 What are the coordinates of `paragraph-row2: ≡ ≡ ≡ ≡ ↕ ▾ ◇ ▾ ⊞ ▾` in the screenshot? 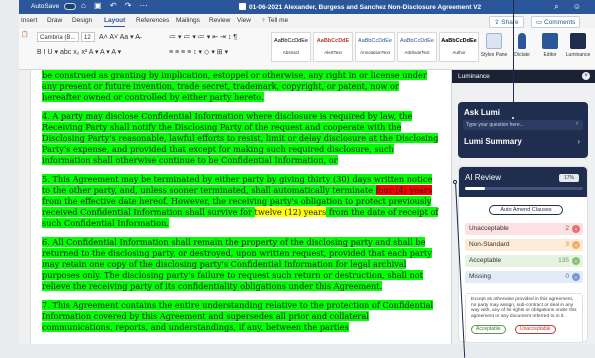 It's located at (198, 52).